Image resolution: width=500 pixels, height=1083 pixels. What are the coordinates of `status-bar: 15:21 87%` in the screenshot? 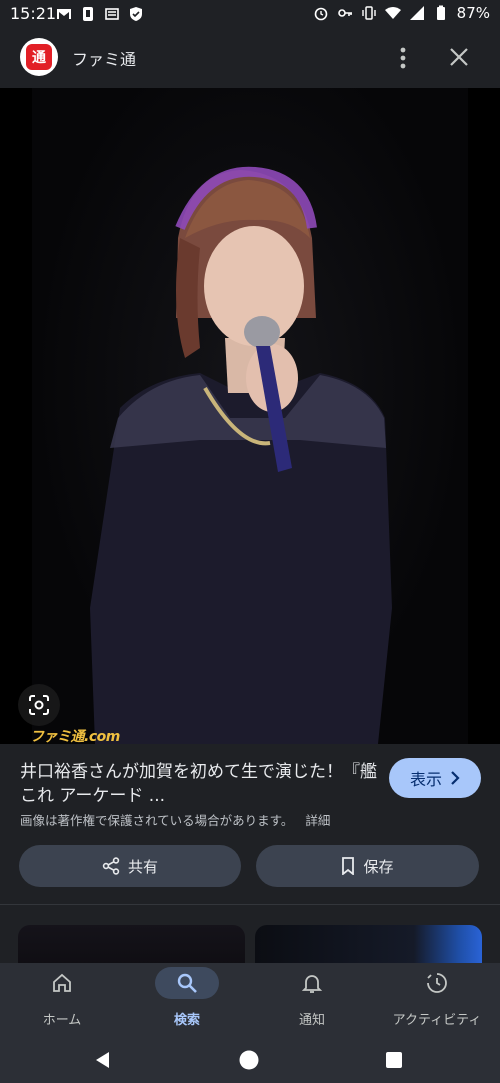 It's located at (250, 14).